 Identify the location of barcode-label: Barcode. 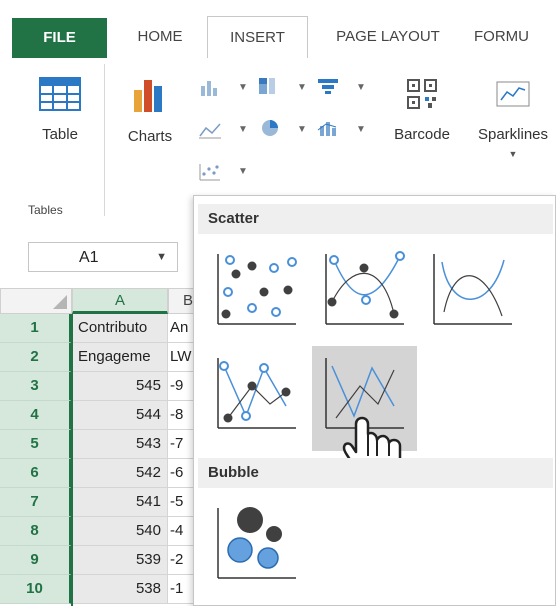
(422, 134).